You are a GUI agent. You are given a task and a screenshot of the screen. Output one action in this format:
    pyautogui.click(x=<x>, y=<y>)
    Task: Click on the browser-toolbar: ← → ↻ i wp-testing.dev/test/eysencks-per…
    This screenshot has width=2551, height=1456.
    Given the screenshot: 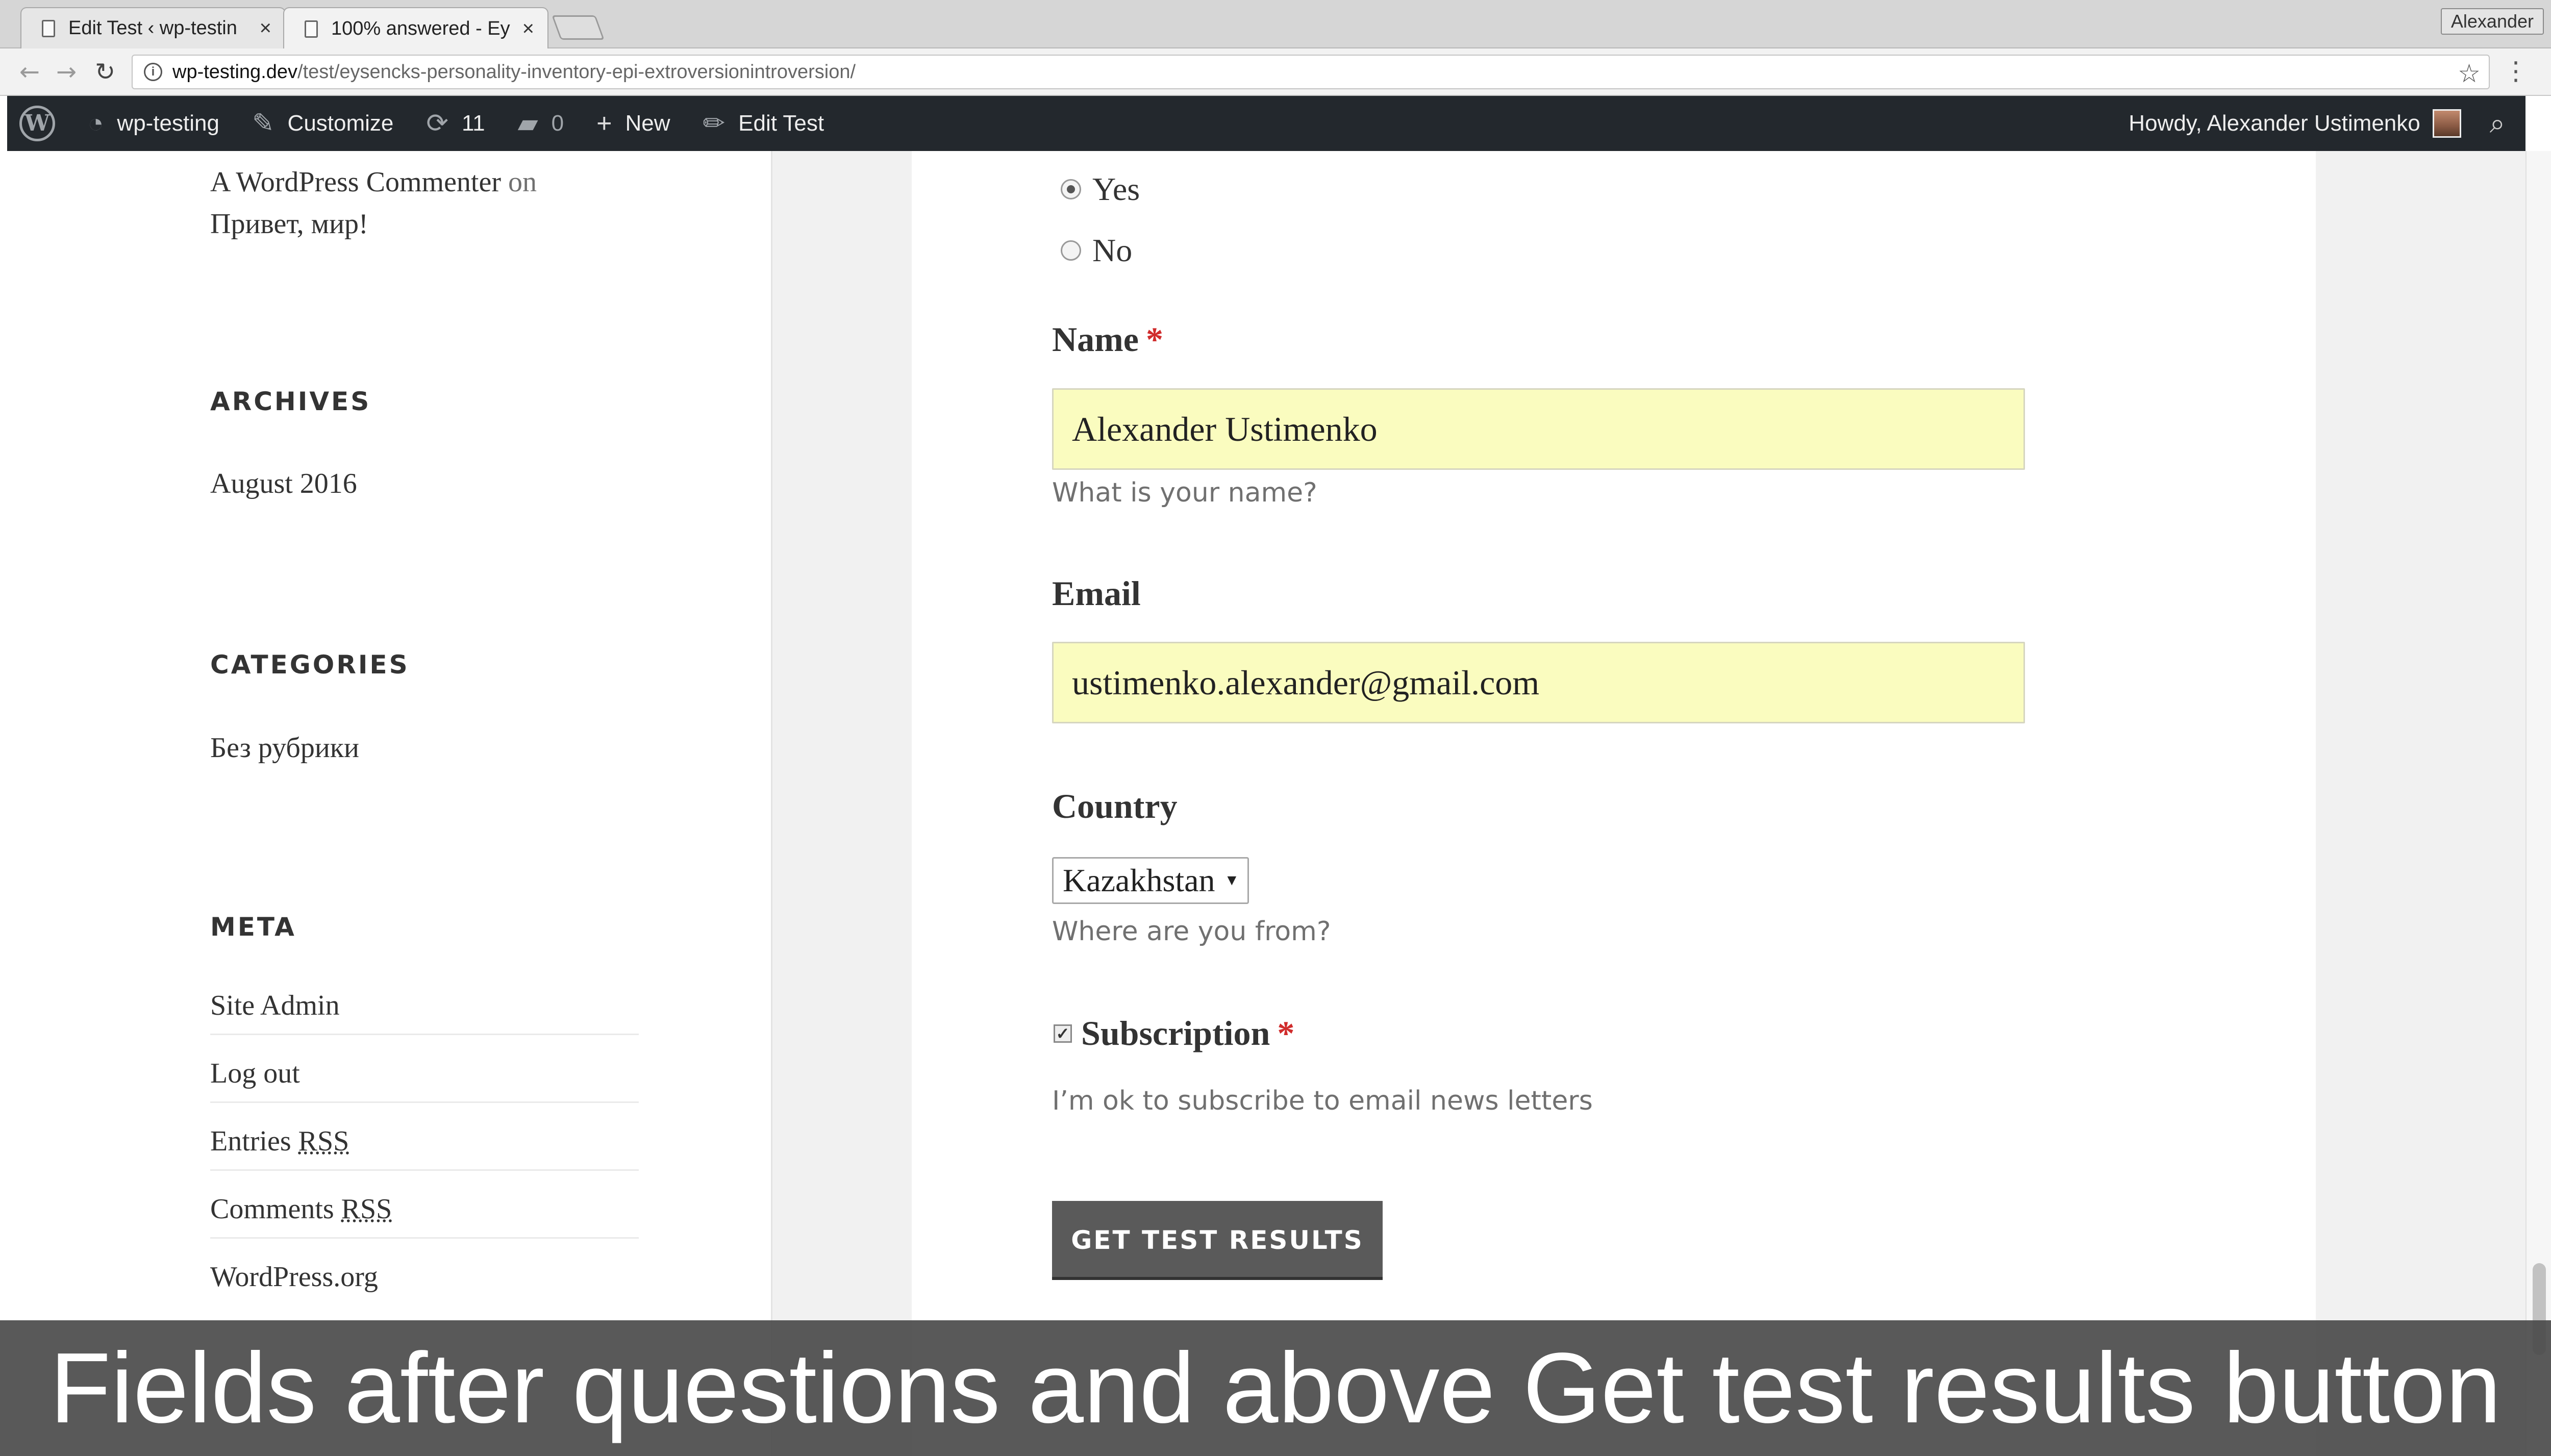 What is the action you would take?
    pyautogui.click(x=1275, y=72)
    